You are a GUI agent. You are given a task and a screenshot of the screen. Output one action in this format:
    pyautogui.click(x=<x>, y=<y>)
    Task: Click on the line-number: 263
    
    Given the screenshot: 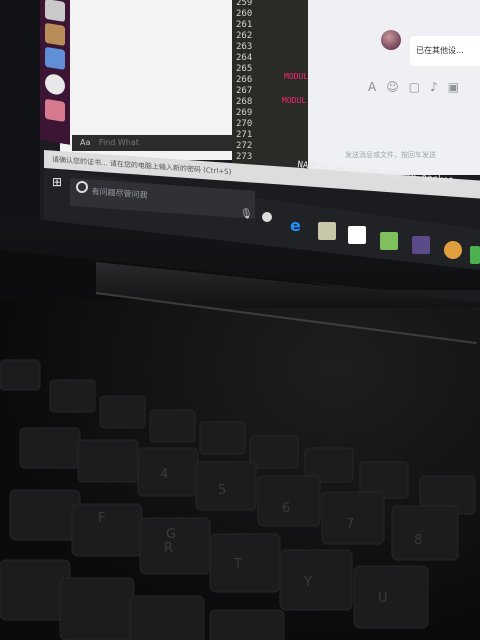 What is the action you would take?
    pyautogui.click(x=244, y=47)
    